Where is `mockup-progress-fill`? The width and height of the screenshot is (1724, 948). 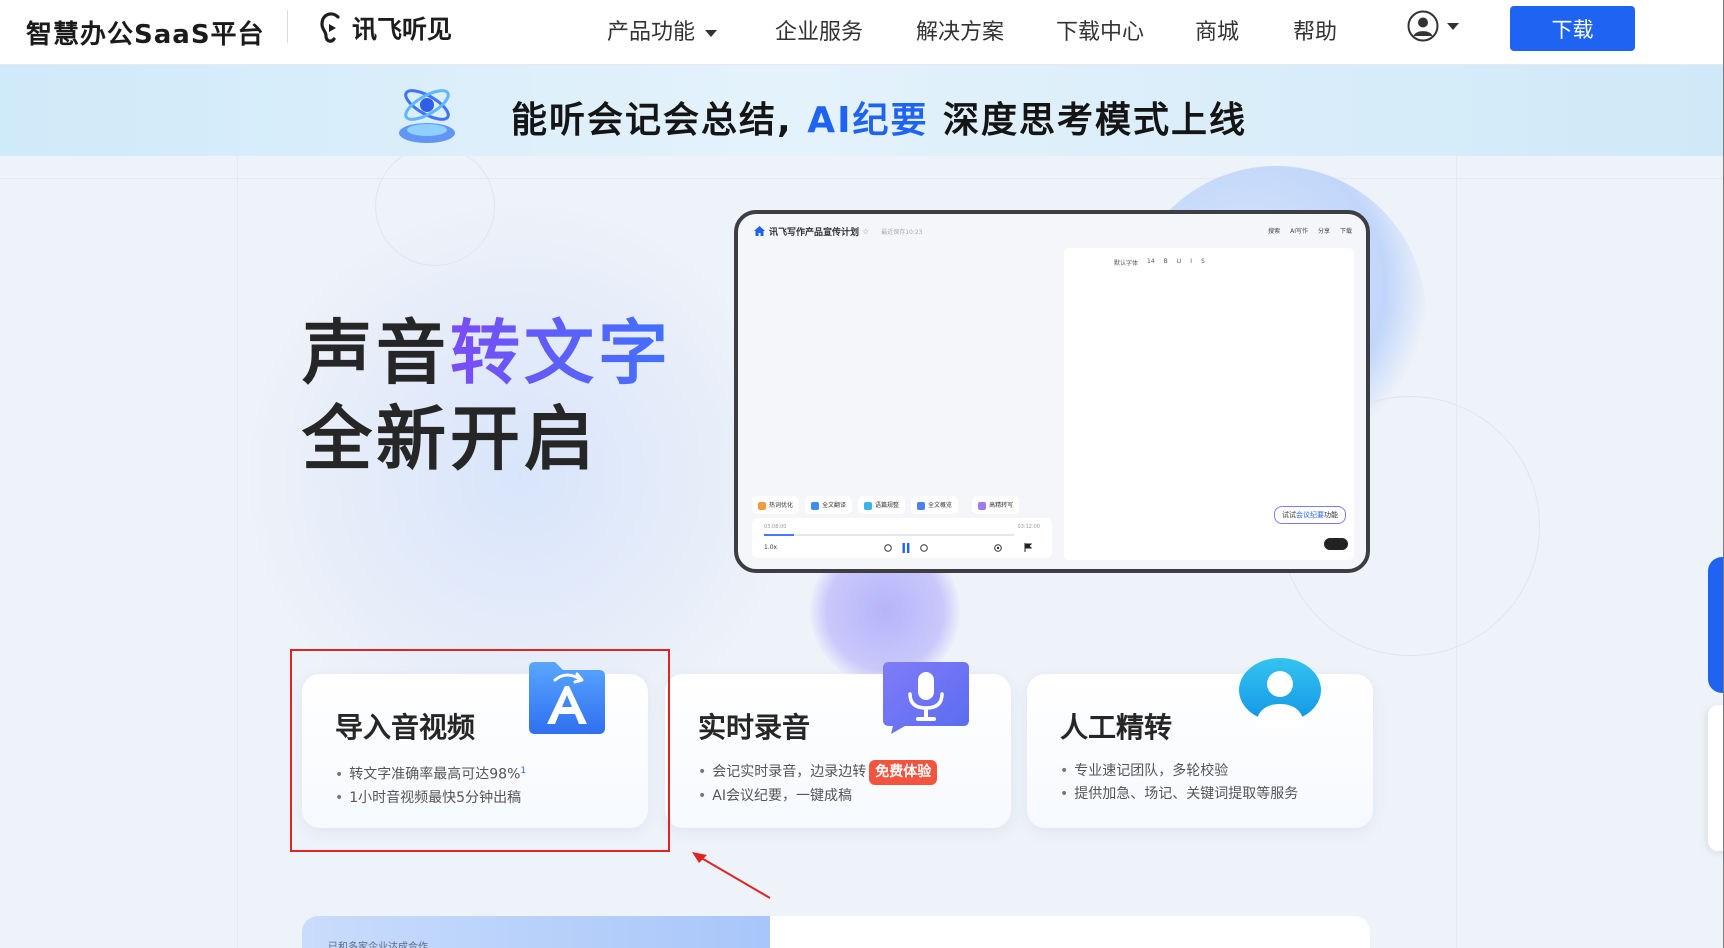 mockup-progress-fill is located at coordinates (779, 535).